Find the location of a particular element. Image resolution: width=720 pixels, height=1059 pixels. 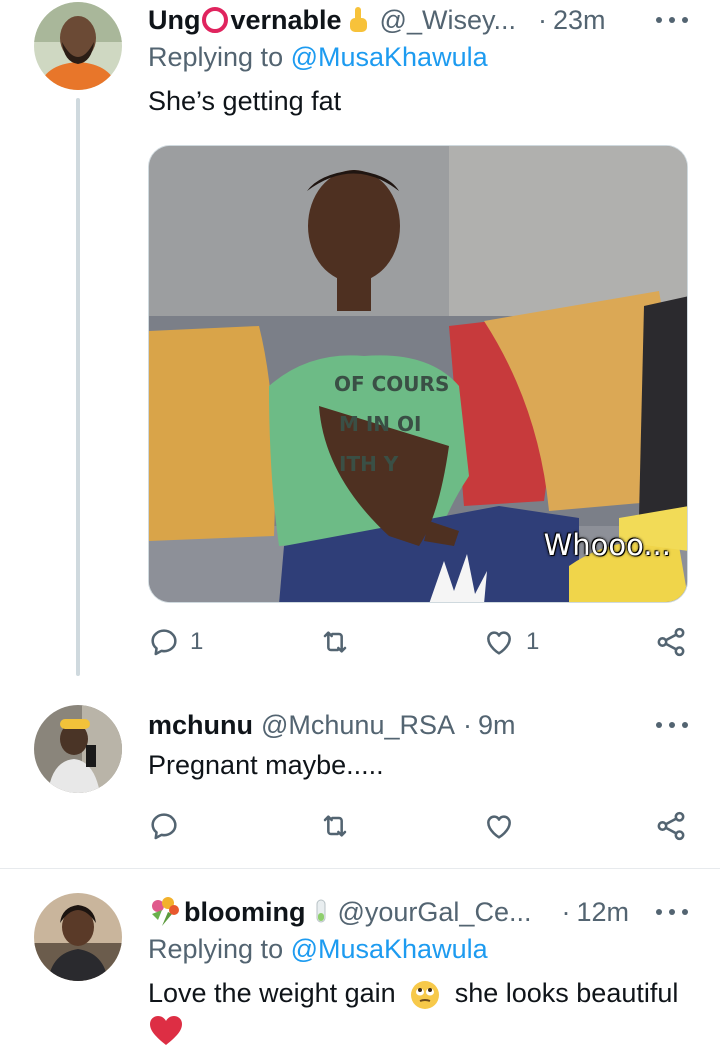

like-button is located at coordinates (499, 826).